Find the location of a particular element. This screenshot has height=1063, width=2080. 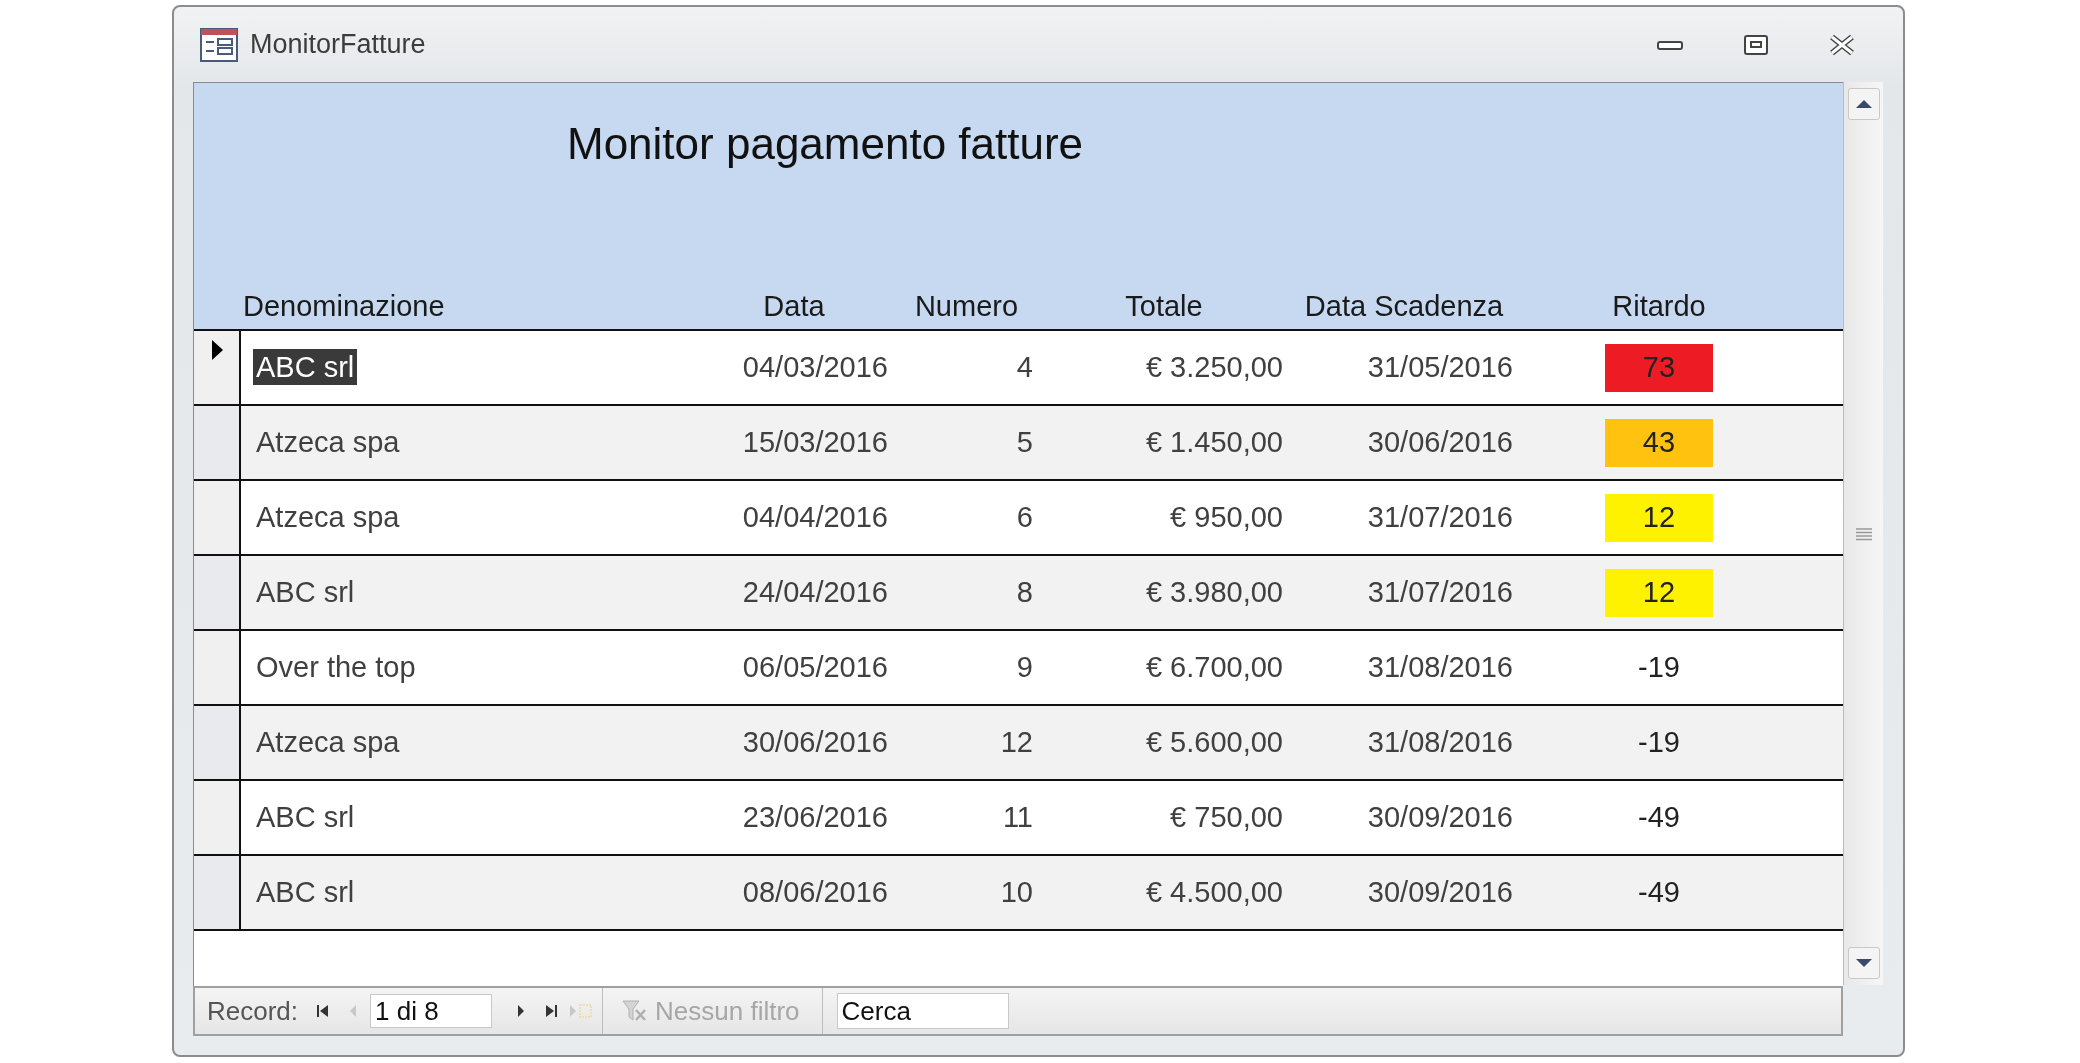

column-header: Data Scadenza is located at coordinates (1404, 306).